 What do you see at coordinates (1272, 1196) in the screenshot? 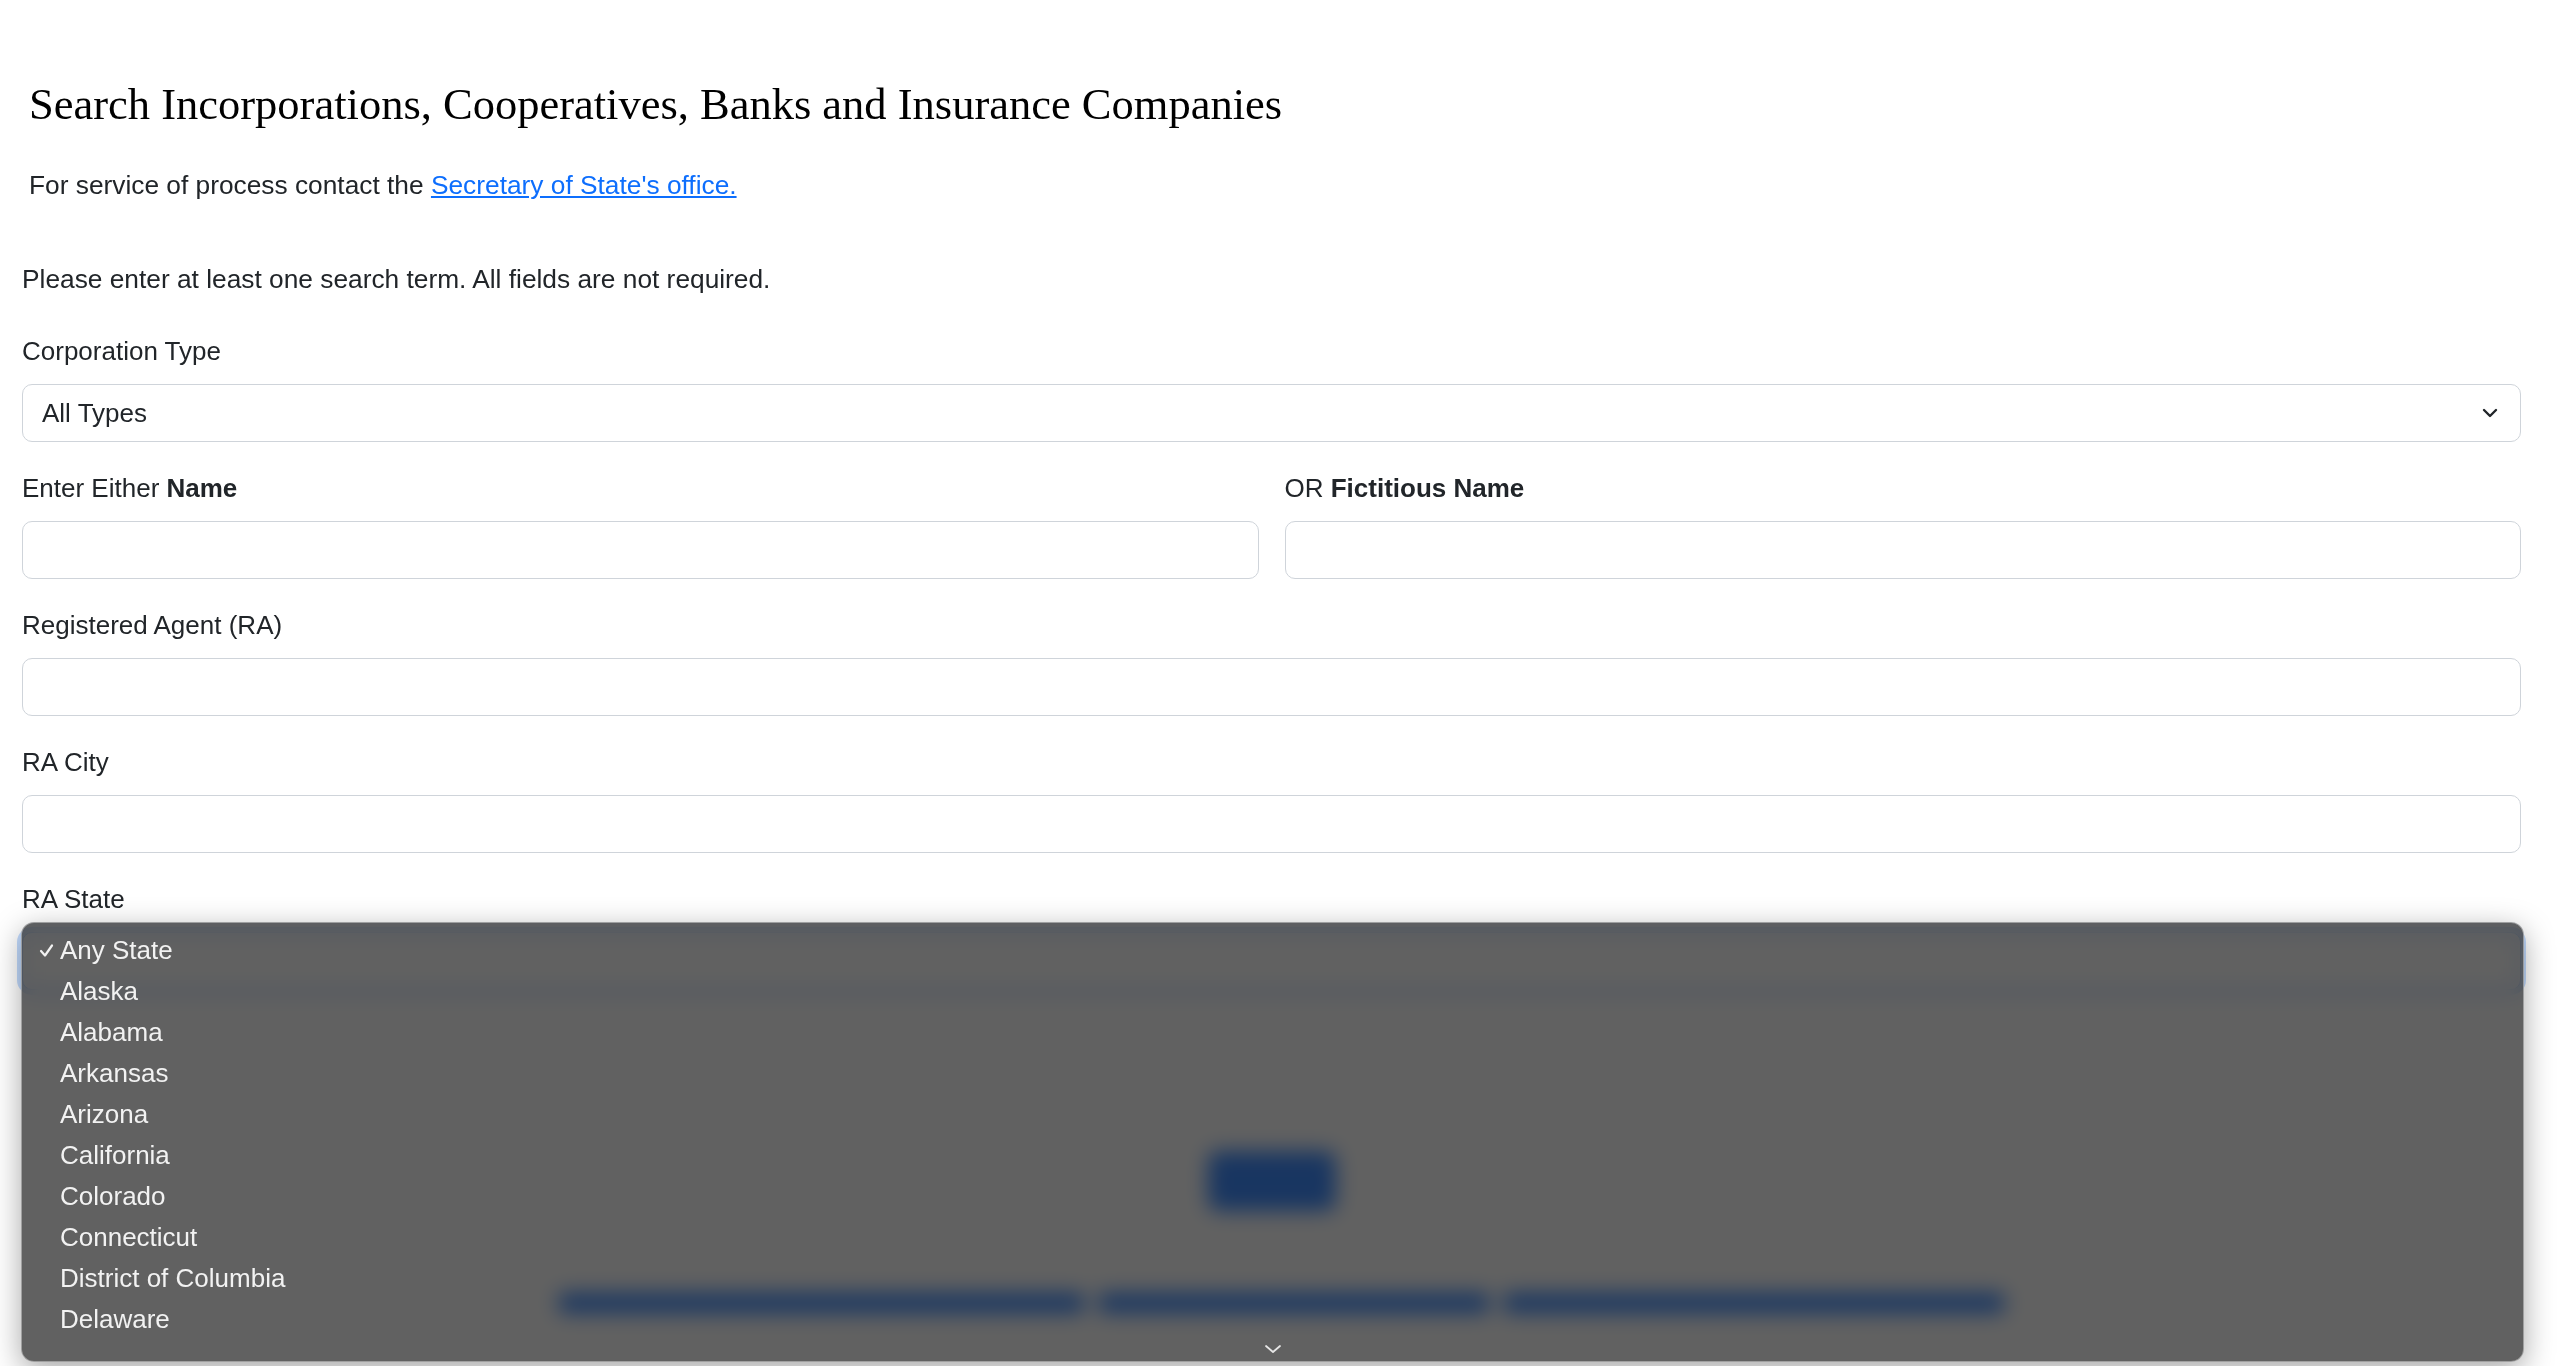
I see `dropdown-option: Colorado` at bounding box center [1272, 1196].